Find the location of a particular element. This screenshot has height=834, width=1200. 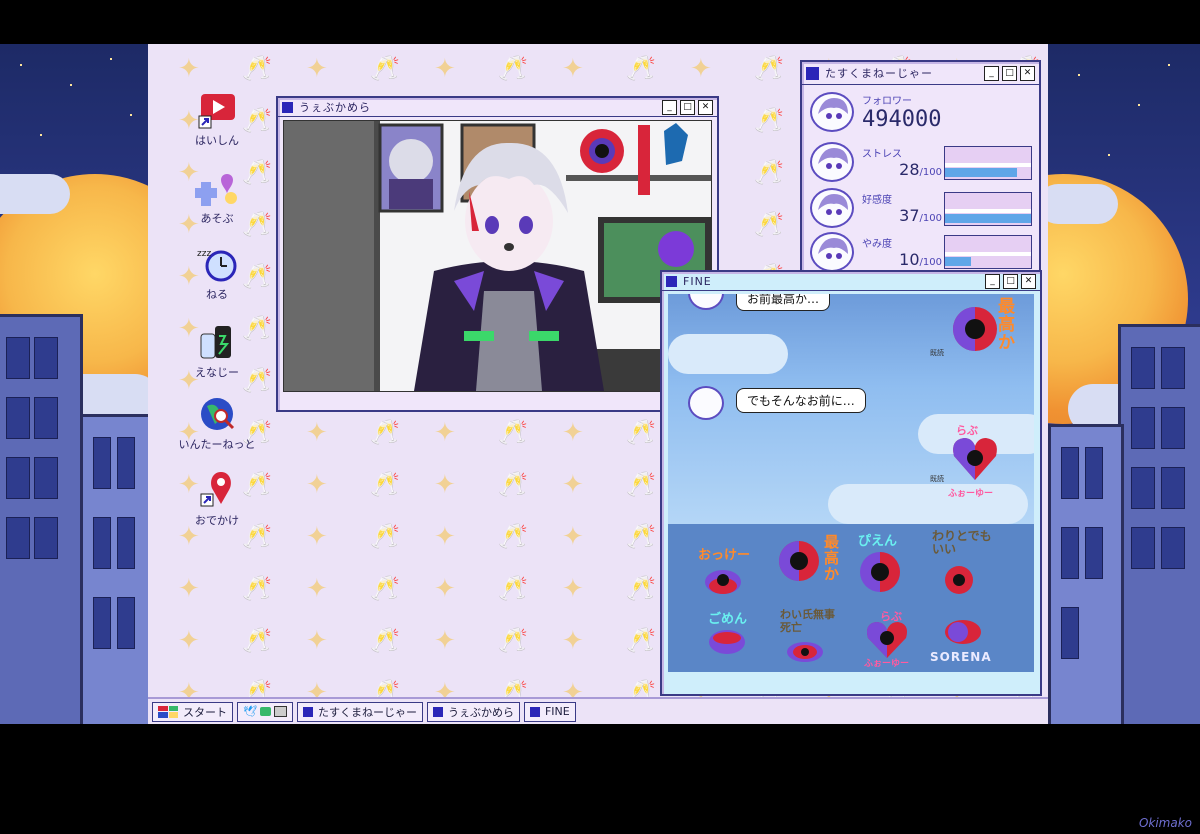

followers-label: フォロワー is located at coordinates (887, 101).